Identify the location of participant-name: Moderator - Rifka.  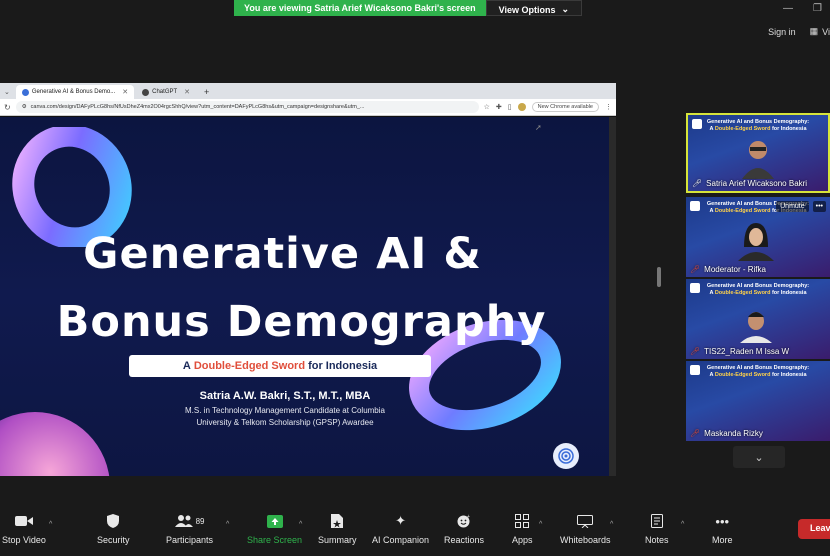
(735, 269).